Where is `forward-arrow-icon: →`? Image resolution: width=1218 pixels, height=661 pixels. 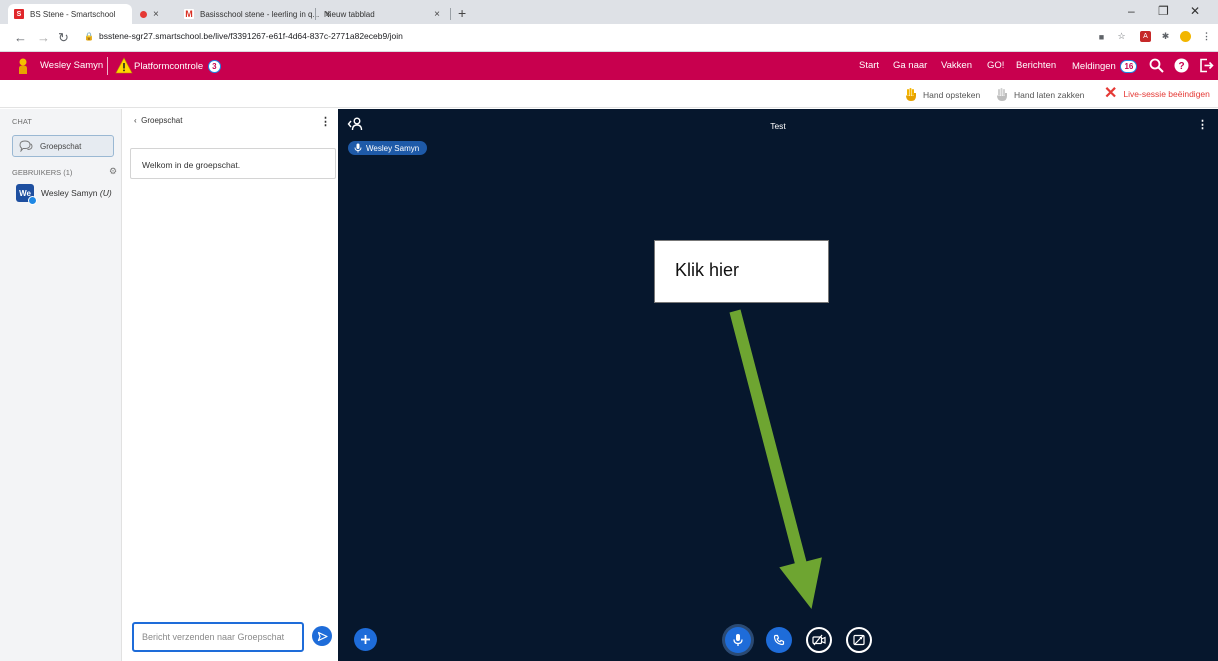 forward-arrow-icon: → is located at coordinates (43, 37).